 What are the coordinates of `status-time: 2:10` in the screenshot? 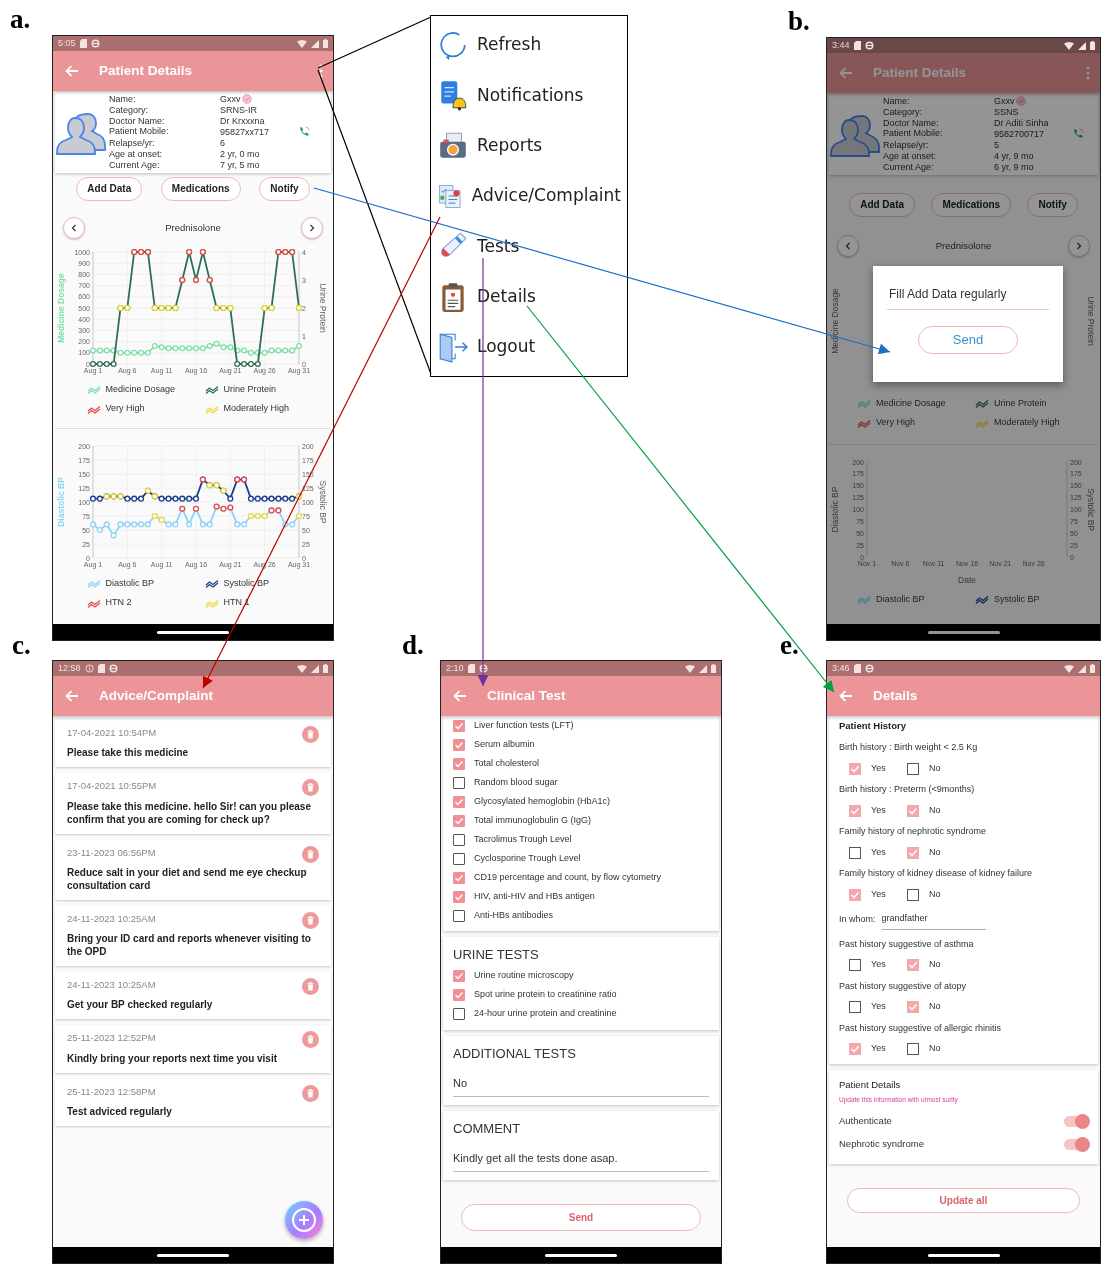 It's located at (455, 668).